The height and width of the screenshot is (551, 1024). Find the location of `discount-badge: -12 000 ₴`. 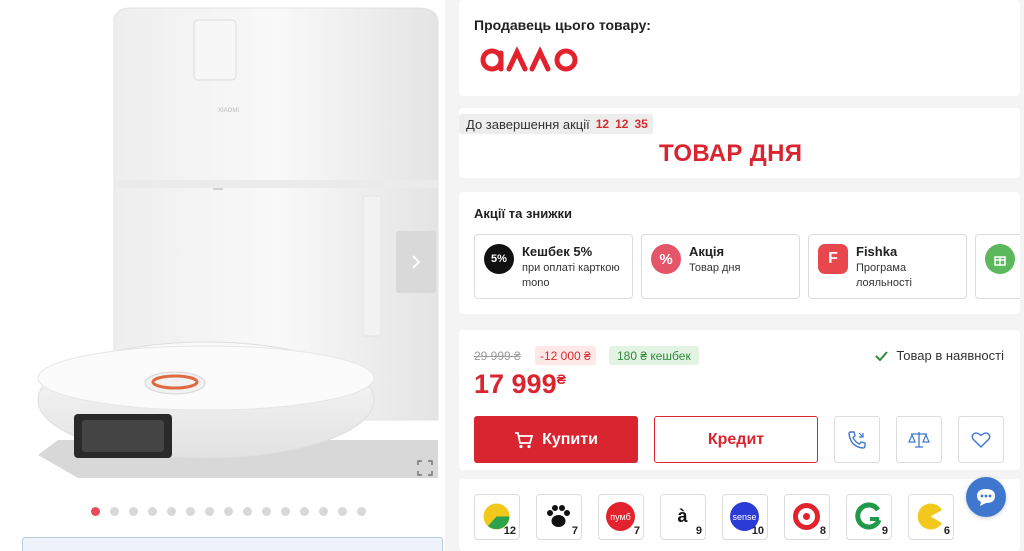

discount-badge: -12 000 ₴ is located at coordinates (565, 355).